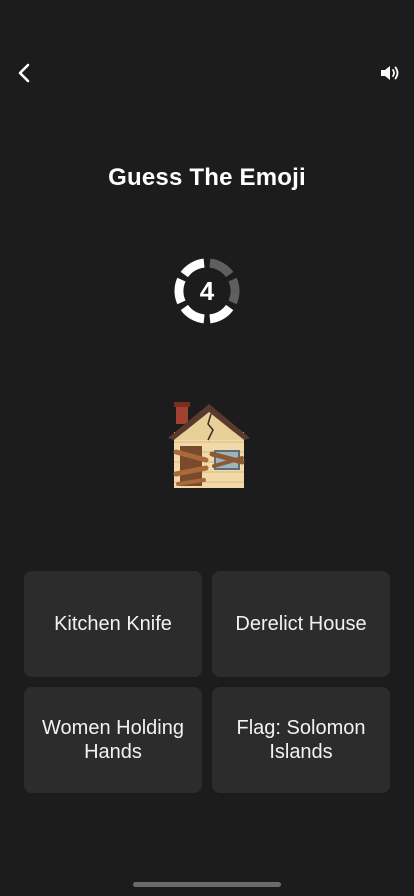 Image resolution: width=414 pixels, height=896 pixels. I want to click on speaker-icon, so click(390, 73).